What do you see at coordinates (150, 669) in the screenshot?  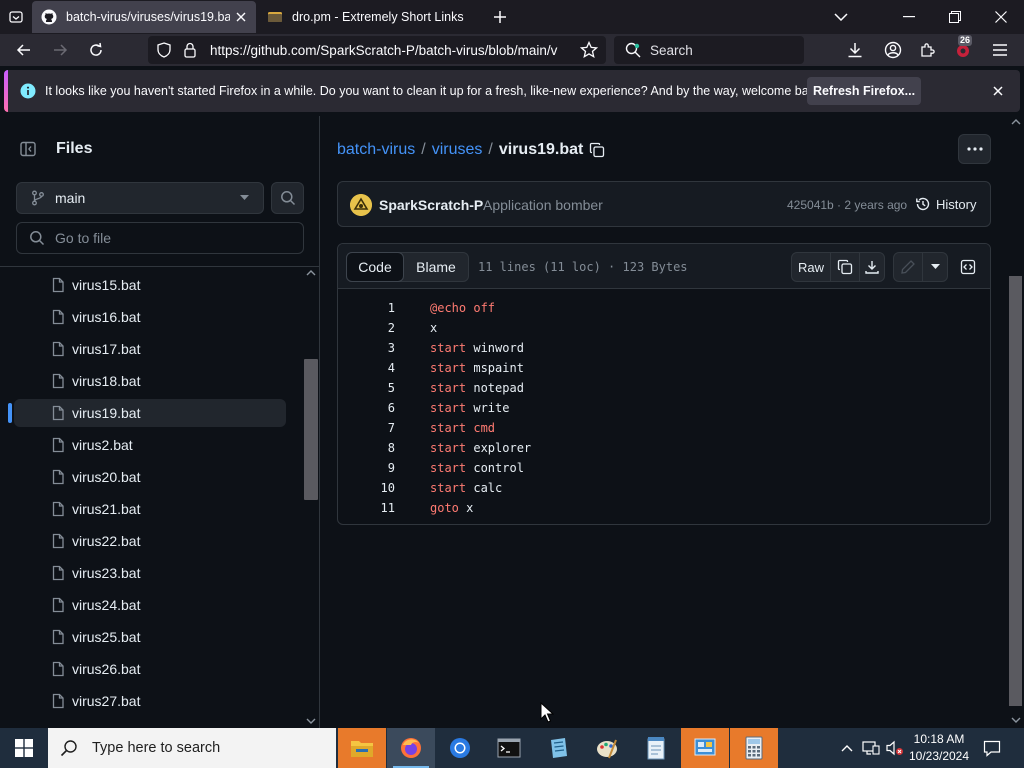 I see `tree-item-file: virus26.bat` at bounding box center [150, 669].